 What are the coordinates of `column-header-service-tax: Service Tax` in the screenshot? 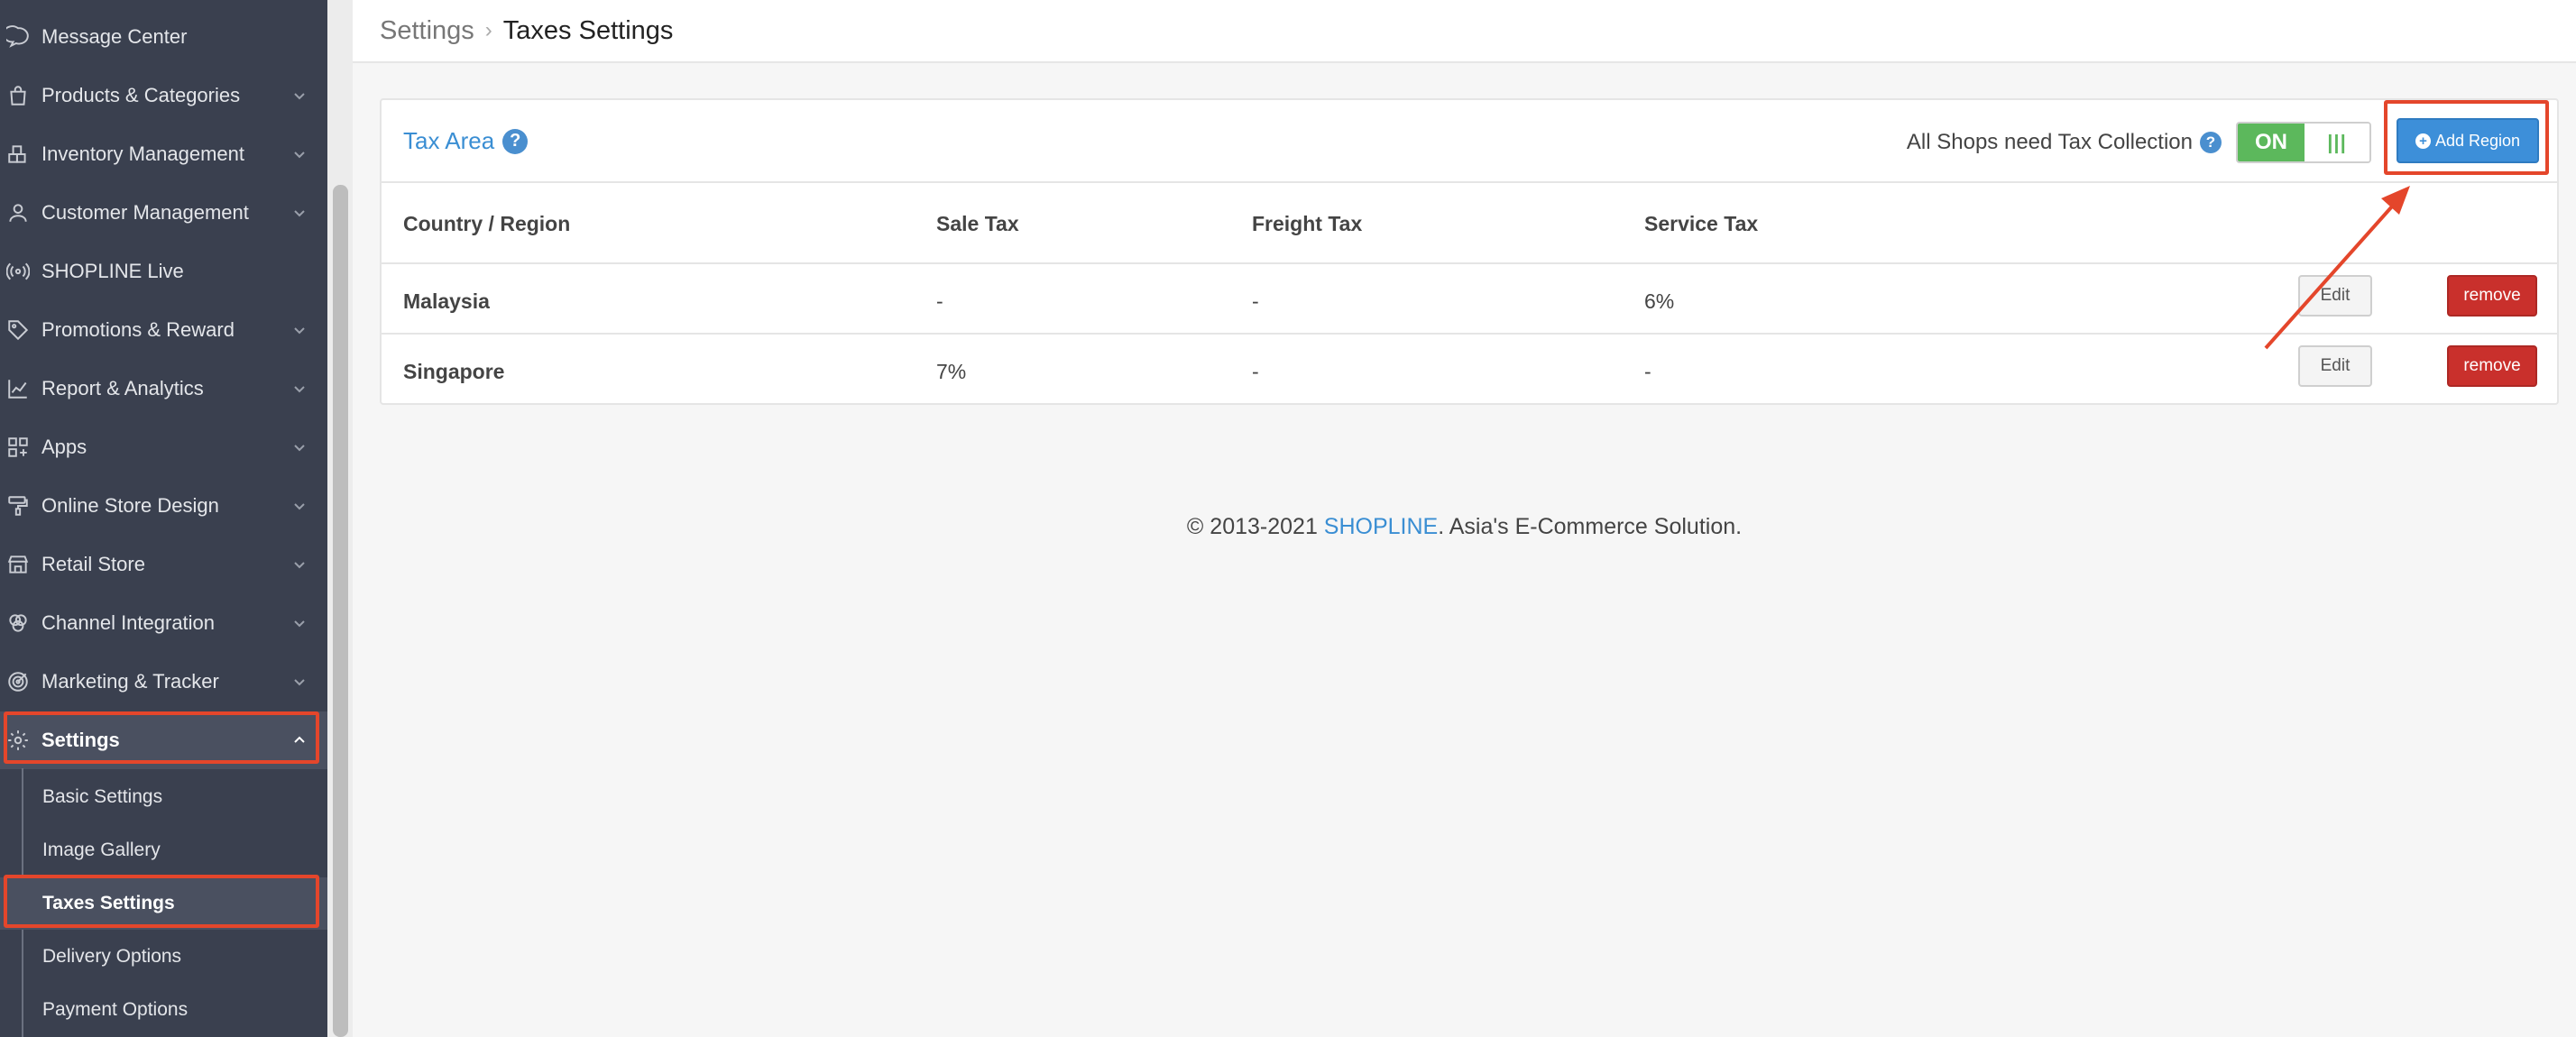 It's located at (1701, 224).